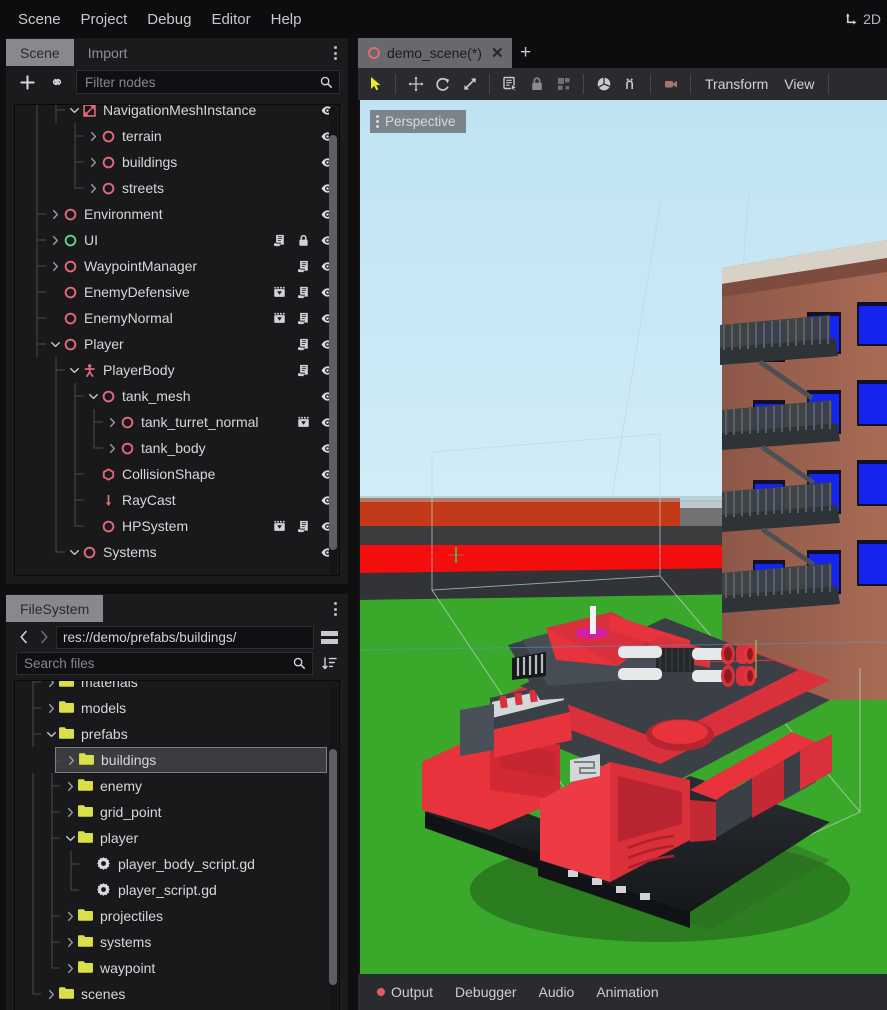 This screenshot has height=1010, width=887. I want to click on scene-tree-item-systems: Systems, so click(177, 552).